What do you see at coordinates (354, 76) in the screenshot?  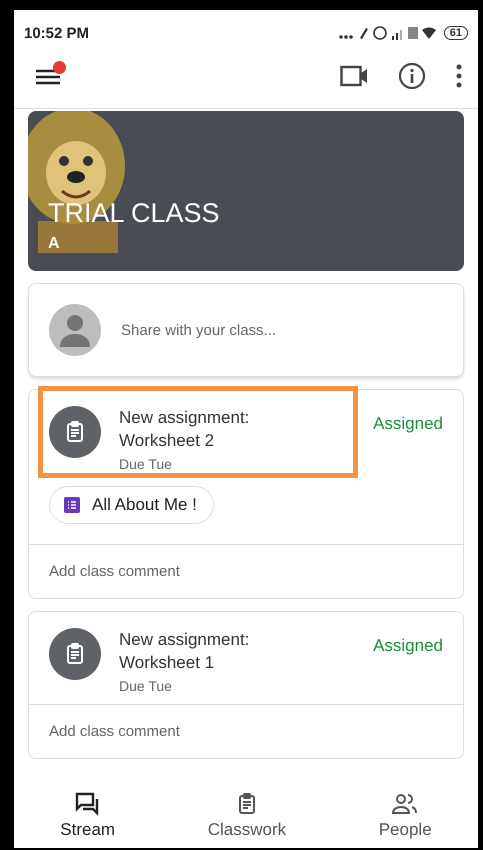 I see `video-camera-icon` at bounding box center [354, 76].